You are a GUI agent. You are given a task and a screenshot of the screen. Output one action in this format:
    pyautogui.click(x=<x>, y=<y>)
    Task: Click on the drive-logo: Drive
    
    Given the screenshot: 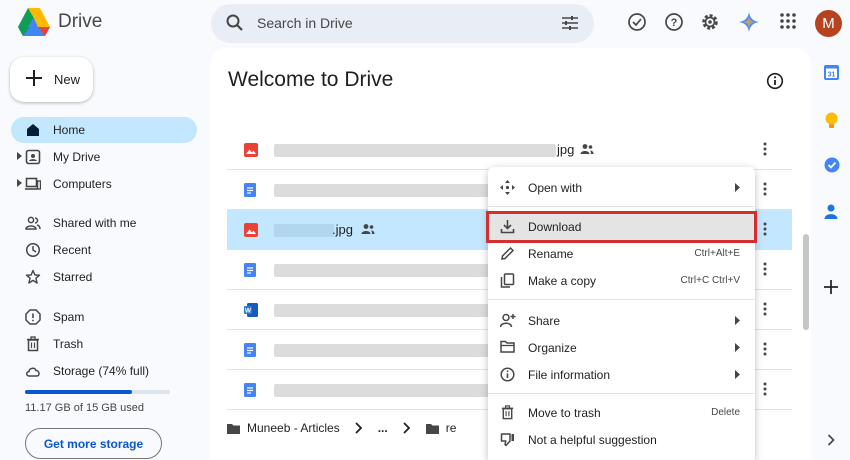 What is the action you would take?
    pyautogui.click(x=60, y=22)
    